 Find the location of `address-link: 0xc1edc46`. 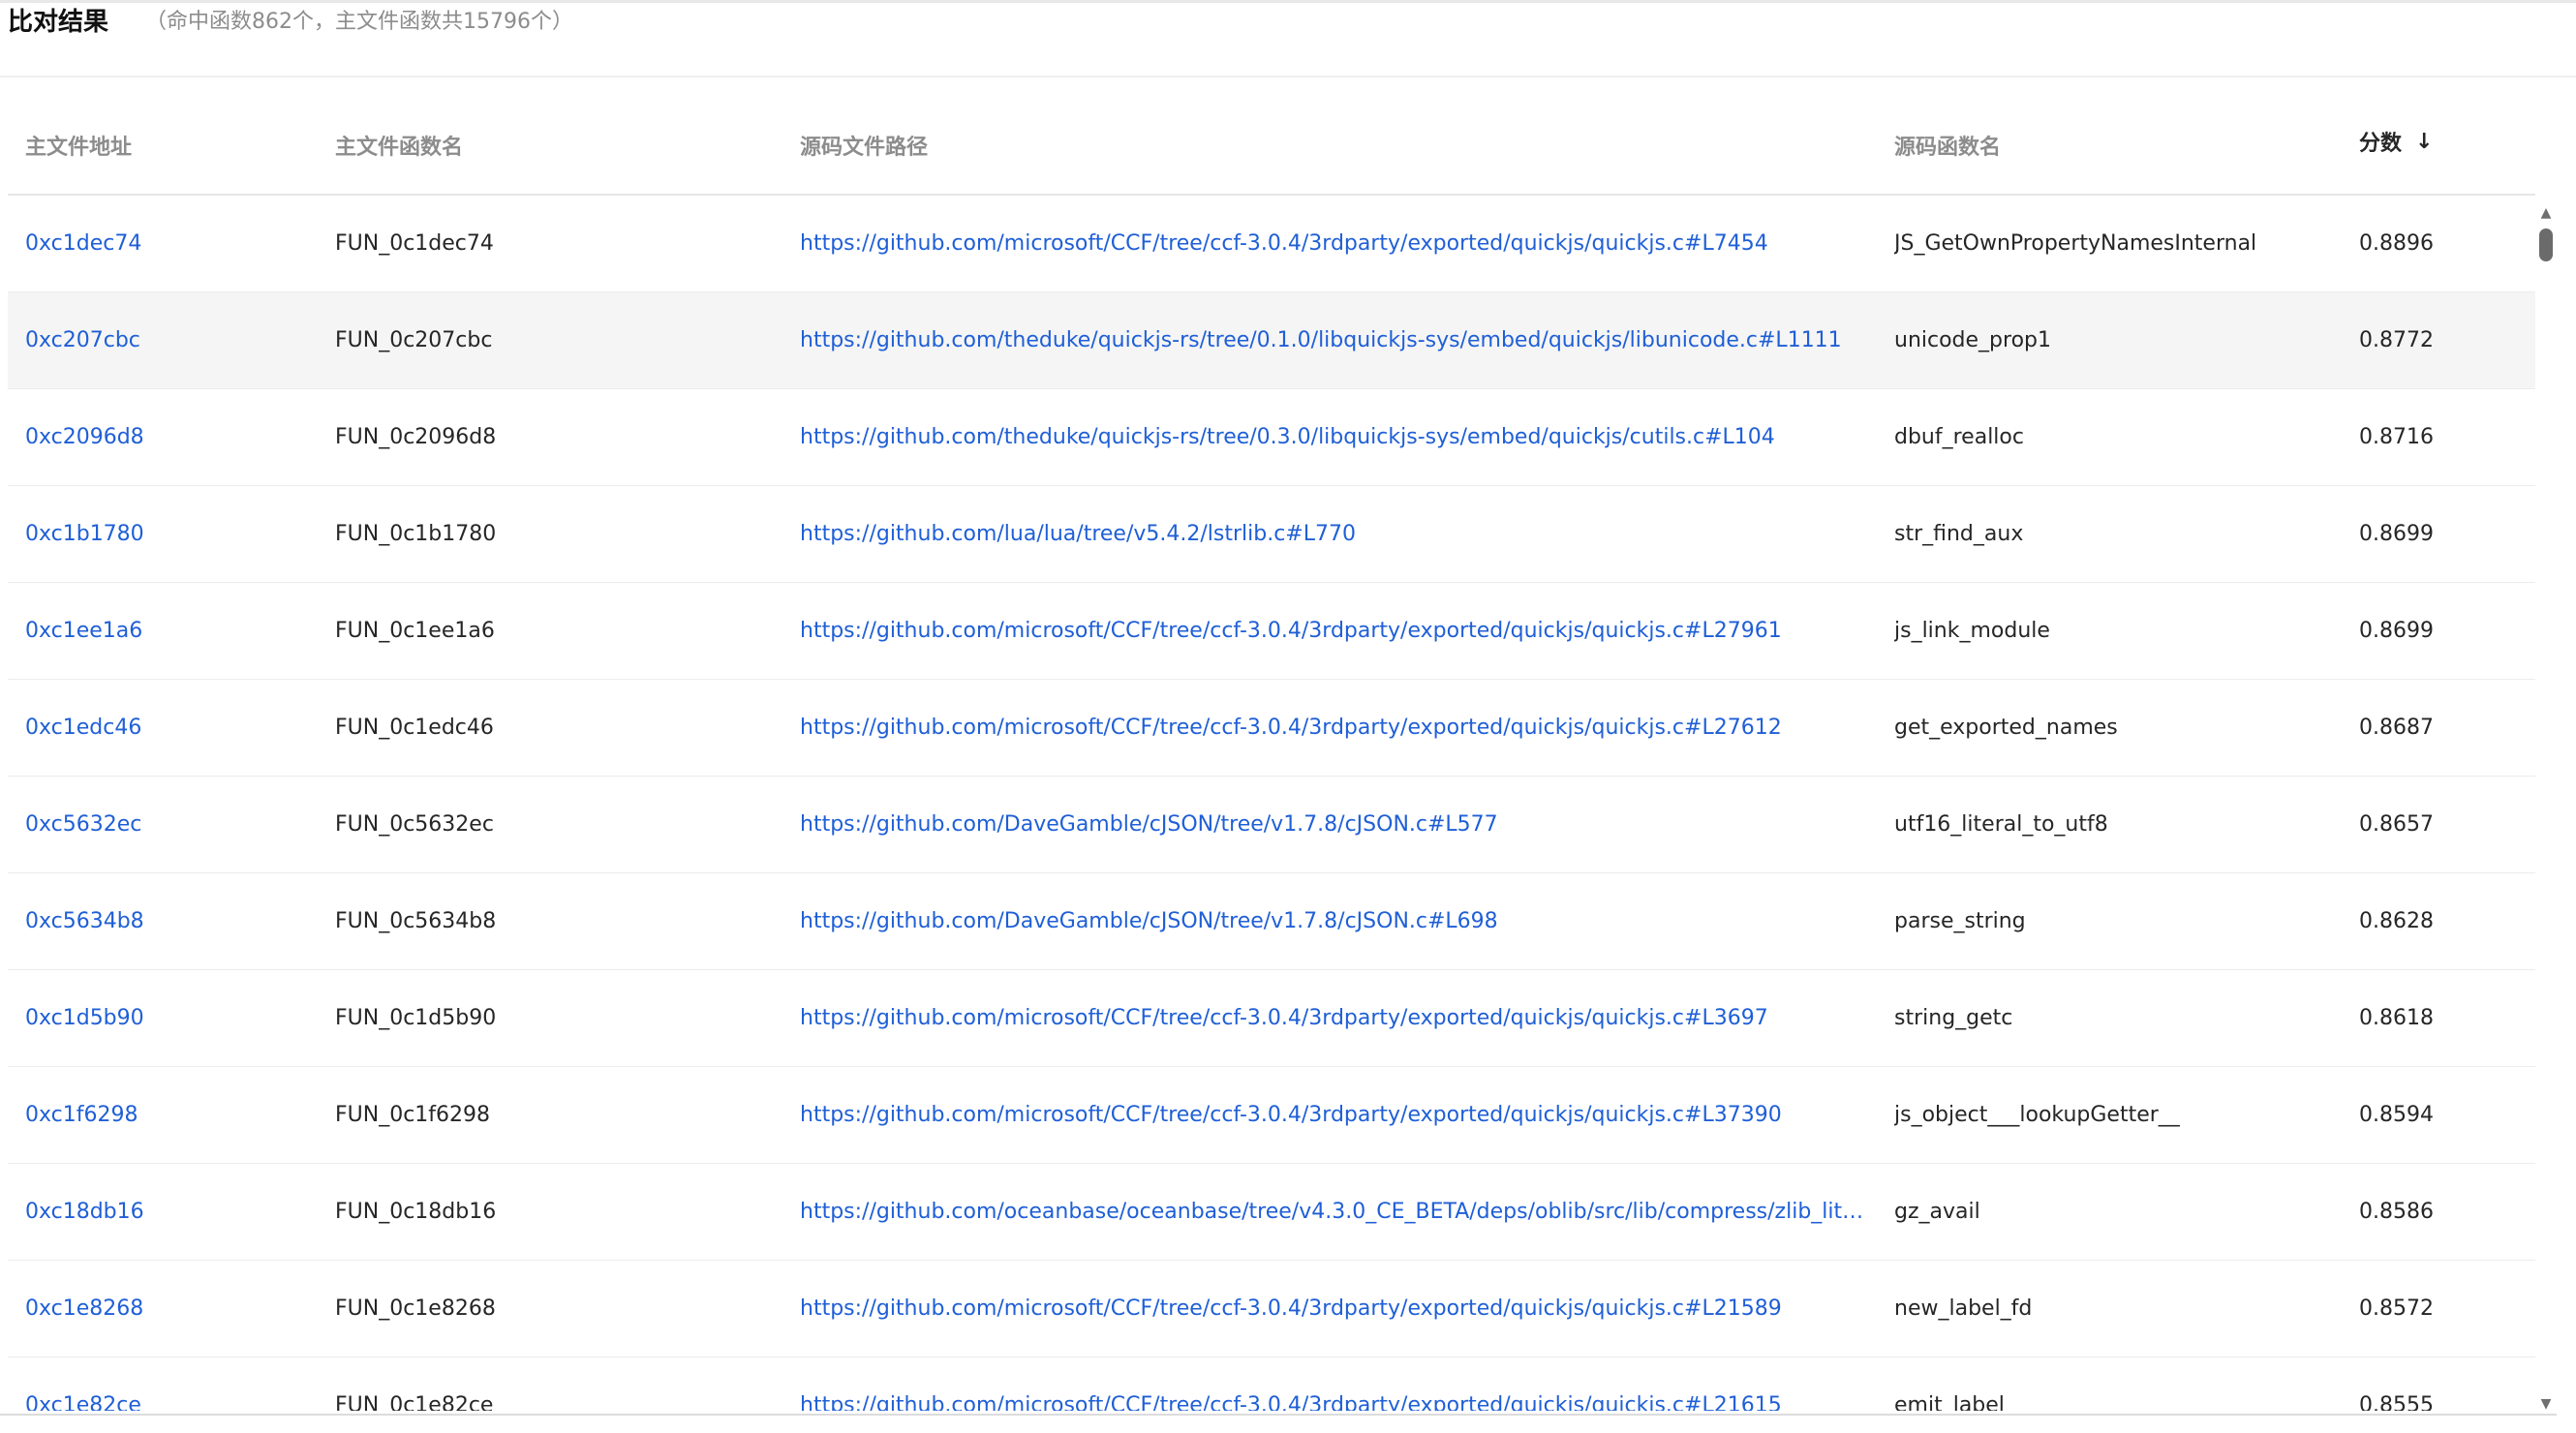

address-link: 0xc1edc46 is located at coordinates (170, 728).